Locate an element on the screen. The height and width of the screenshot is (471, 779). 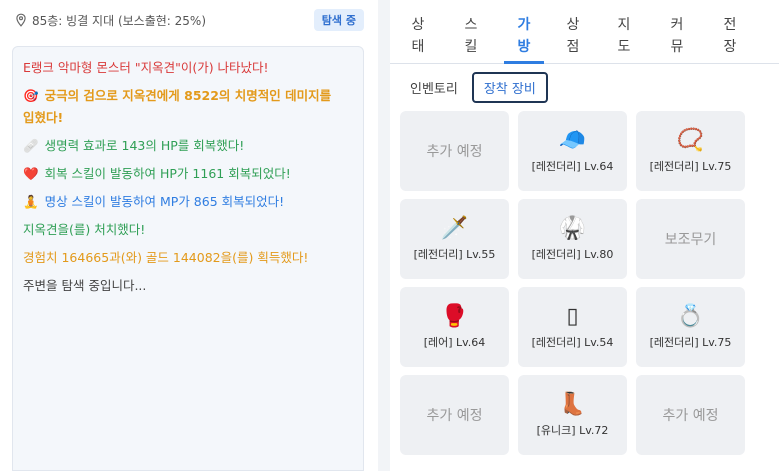
armor-icon: 🥋 is located at coordinates (572, 228).